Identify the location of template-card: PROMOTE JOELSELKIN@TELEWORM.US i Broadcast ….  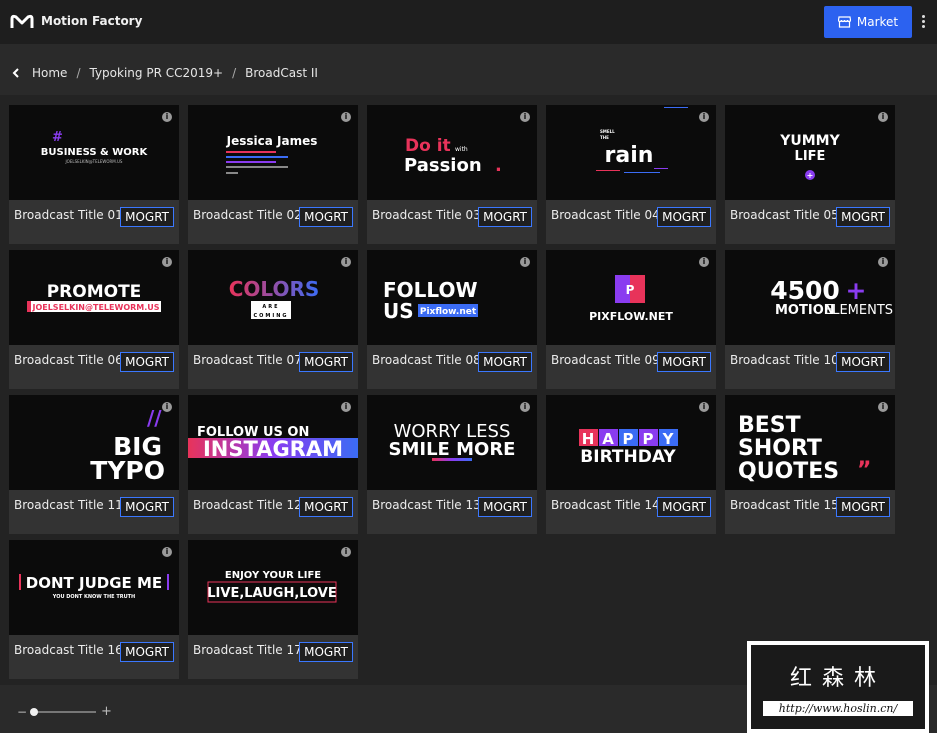
(94, 319).